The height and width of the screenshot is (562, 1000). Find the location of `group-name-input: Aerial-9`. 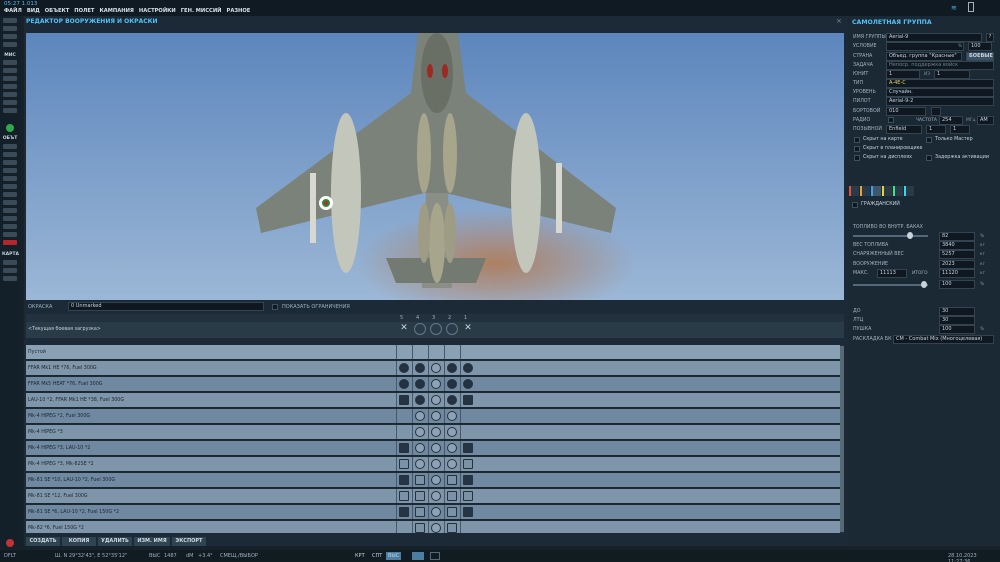

group-name-input: Aerial-9 is located at coordinates (934, 37).